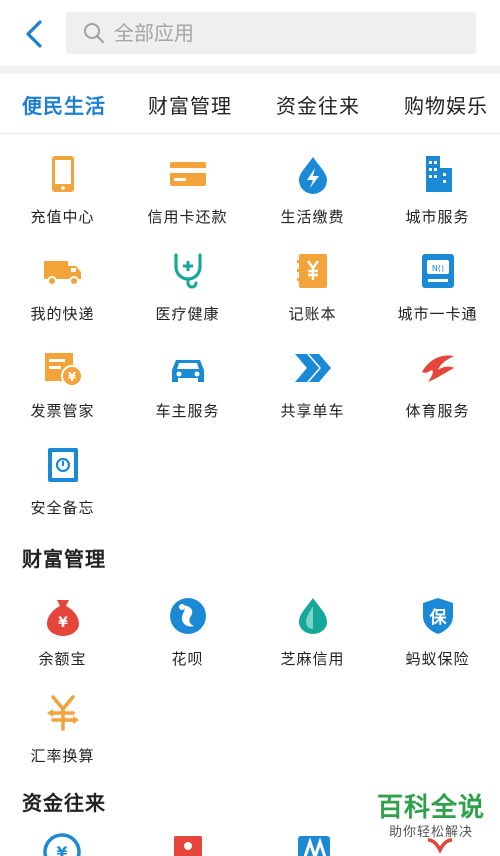 The width and height of the screenshot is (500, 856). Describe the element at coordinates (250, 104) in the screenshot. I see `category-tabs: 便民生活 财富管理 资金往来 购物娱乐` at that location.